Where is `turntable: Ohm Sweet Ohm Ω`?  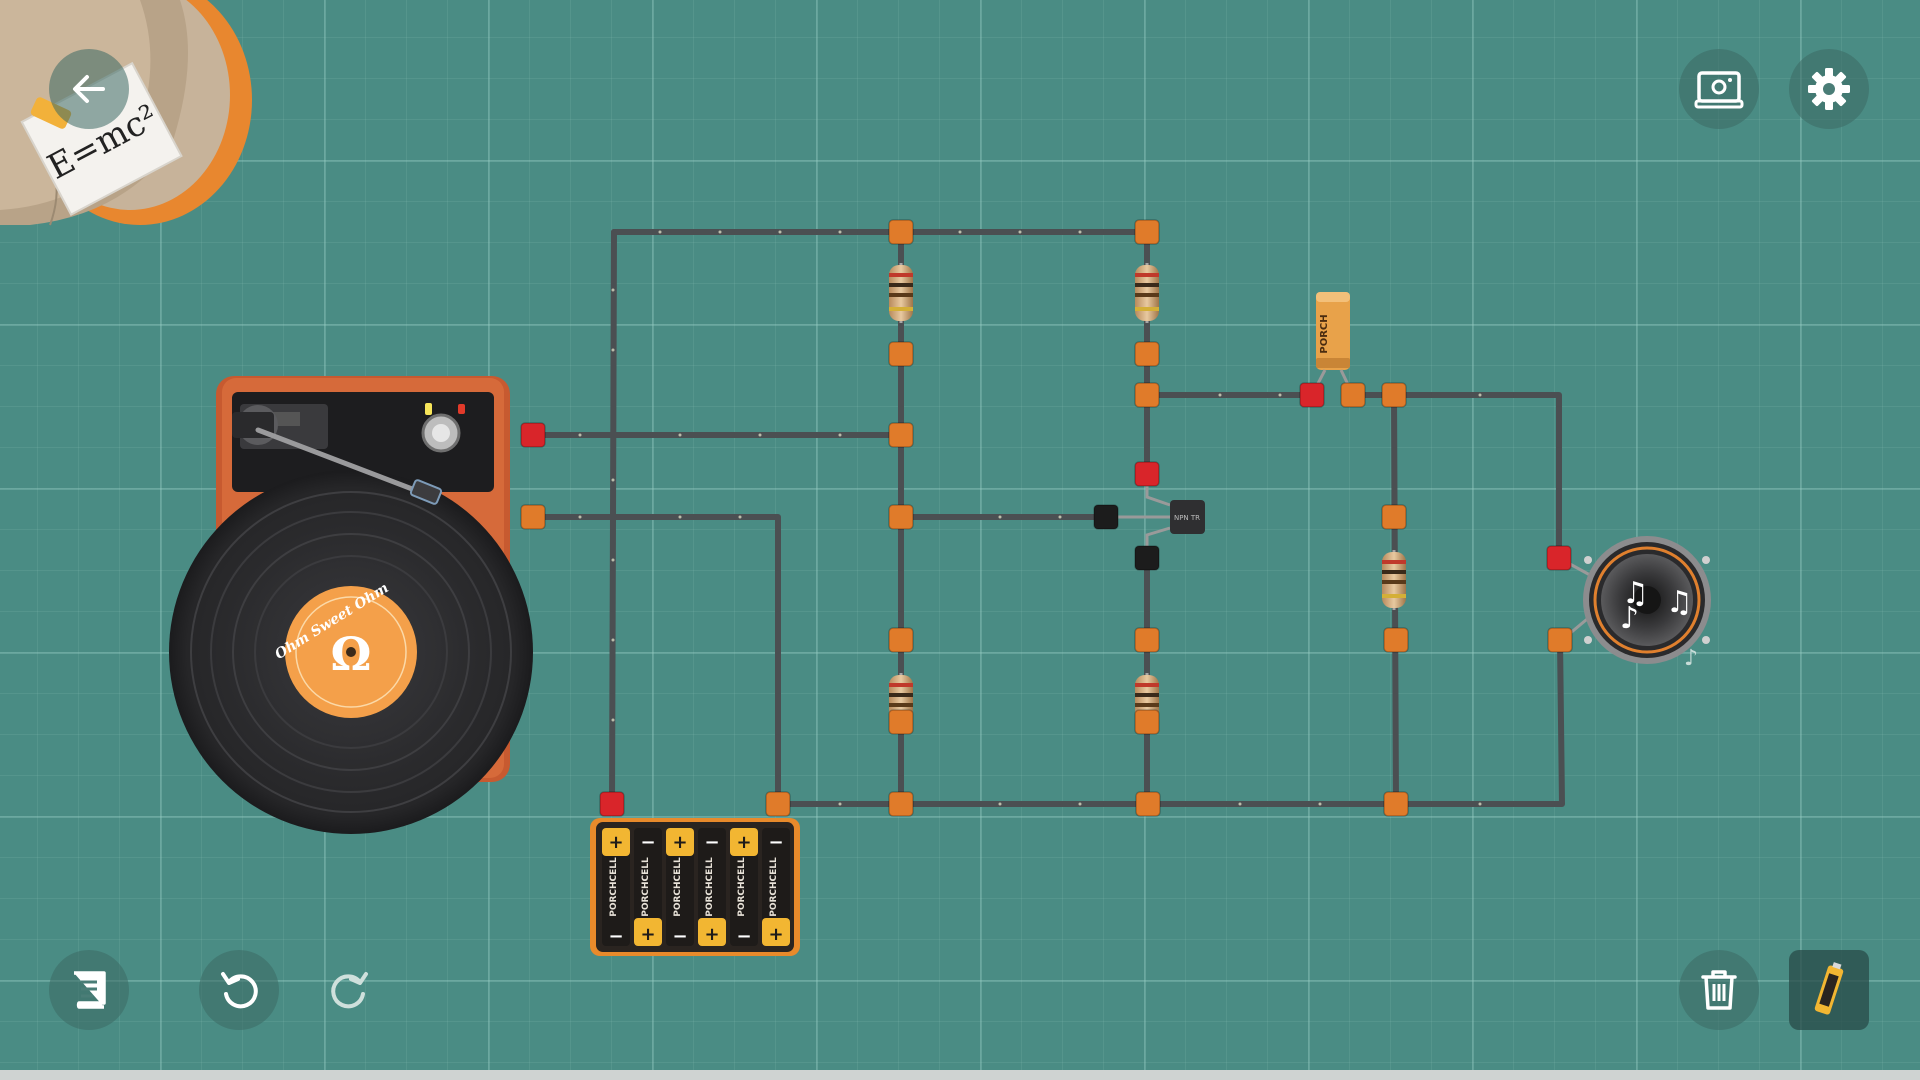 turntable: Ohm Sweet Ohm Ω is located at coordinates (351, 605).